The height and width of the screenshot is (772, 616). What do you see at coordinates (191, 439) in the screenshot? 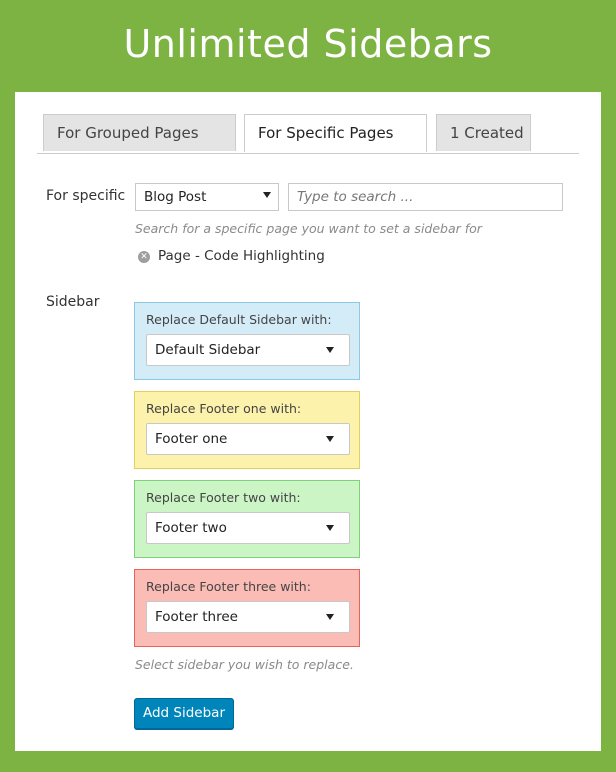
I see `footer-one-select-value: Footer one` at bounding box center [191, 439].